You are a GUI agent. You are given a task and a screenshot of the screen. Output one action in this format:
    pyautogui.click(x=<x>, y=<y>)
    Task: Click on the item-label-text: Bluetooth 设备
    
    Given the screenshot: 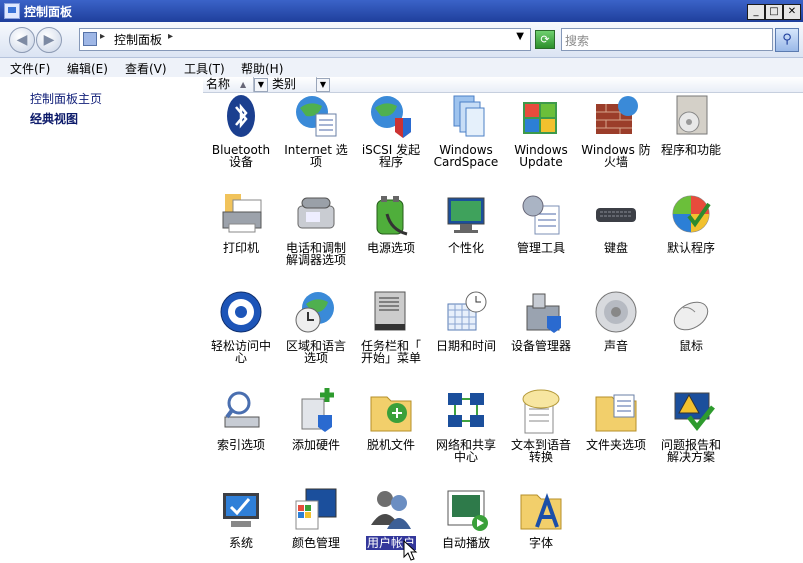 What is the action you would take?
    pyautogui.click(x=241, y=156)
    